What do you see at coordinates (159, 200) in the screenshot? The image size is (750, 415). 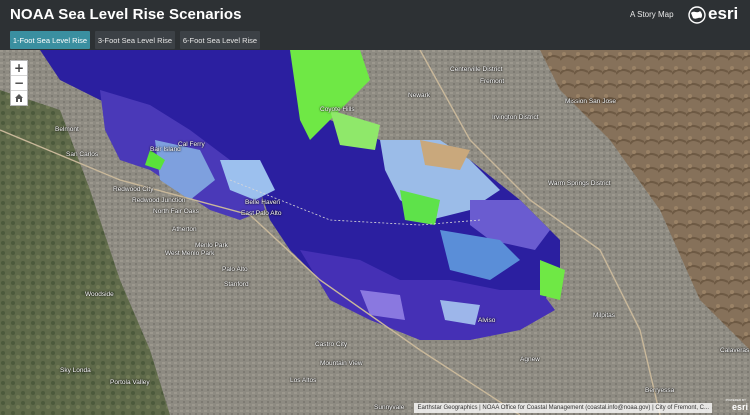 I see `map-label: Redwood Junction` at bounding box center [159, 200].